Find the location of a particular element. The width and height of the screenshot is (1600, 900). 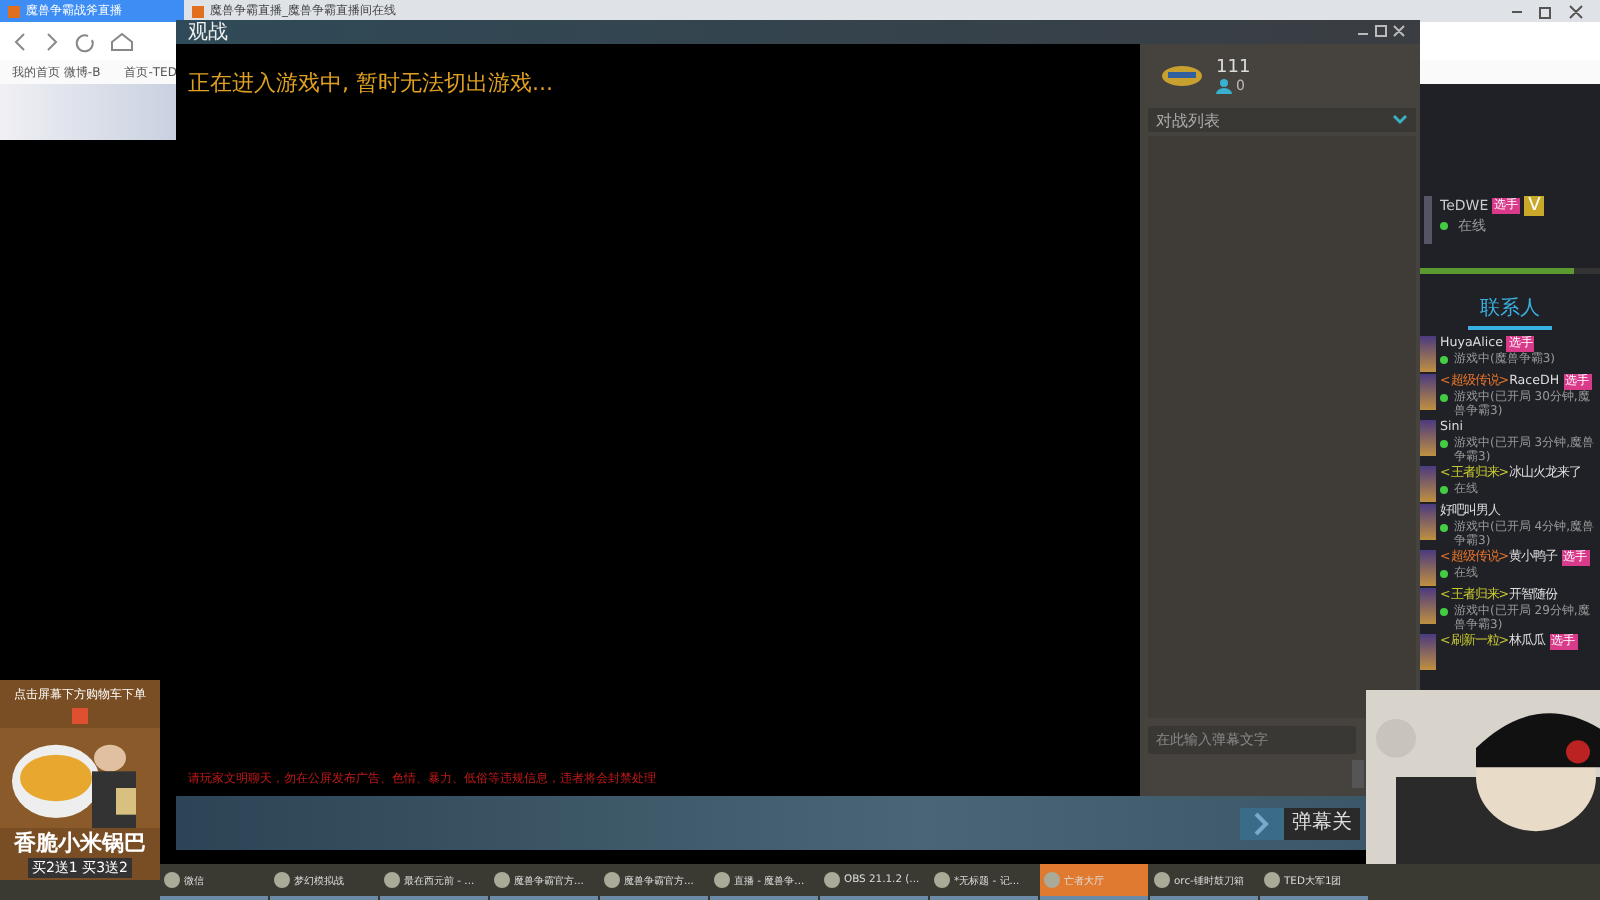

vip-tag: V is located at coordinates (1534, 206).